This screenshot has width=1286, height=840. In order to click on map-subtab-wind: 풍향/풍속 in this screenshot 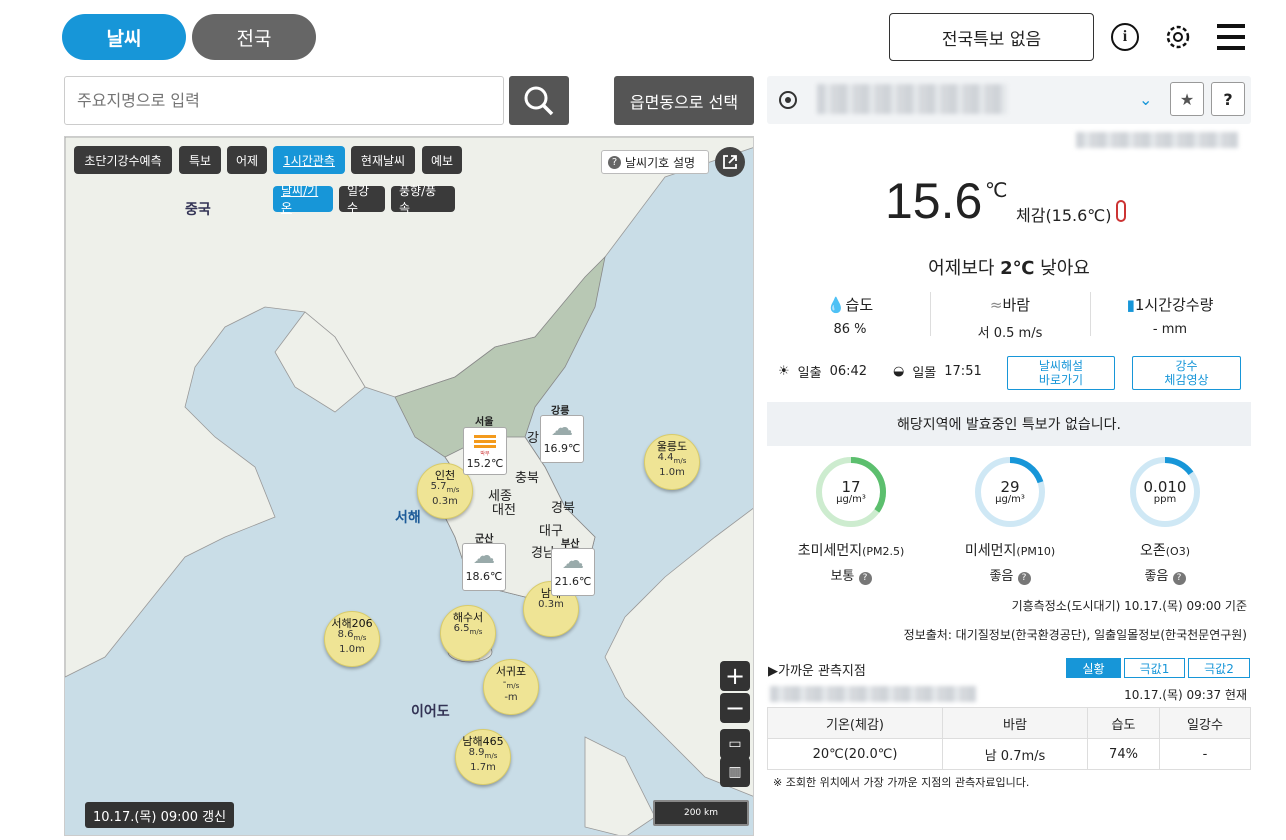, I will do `click(423, 199)`.